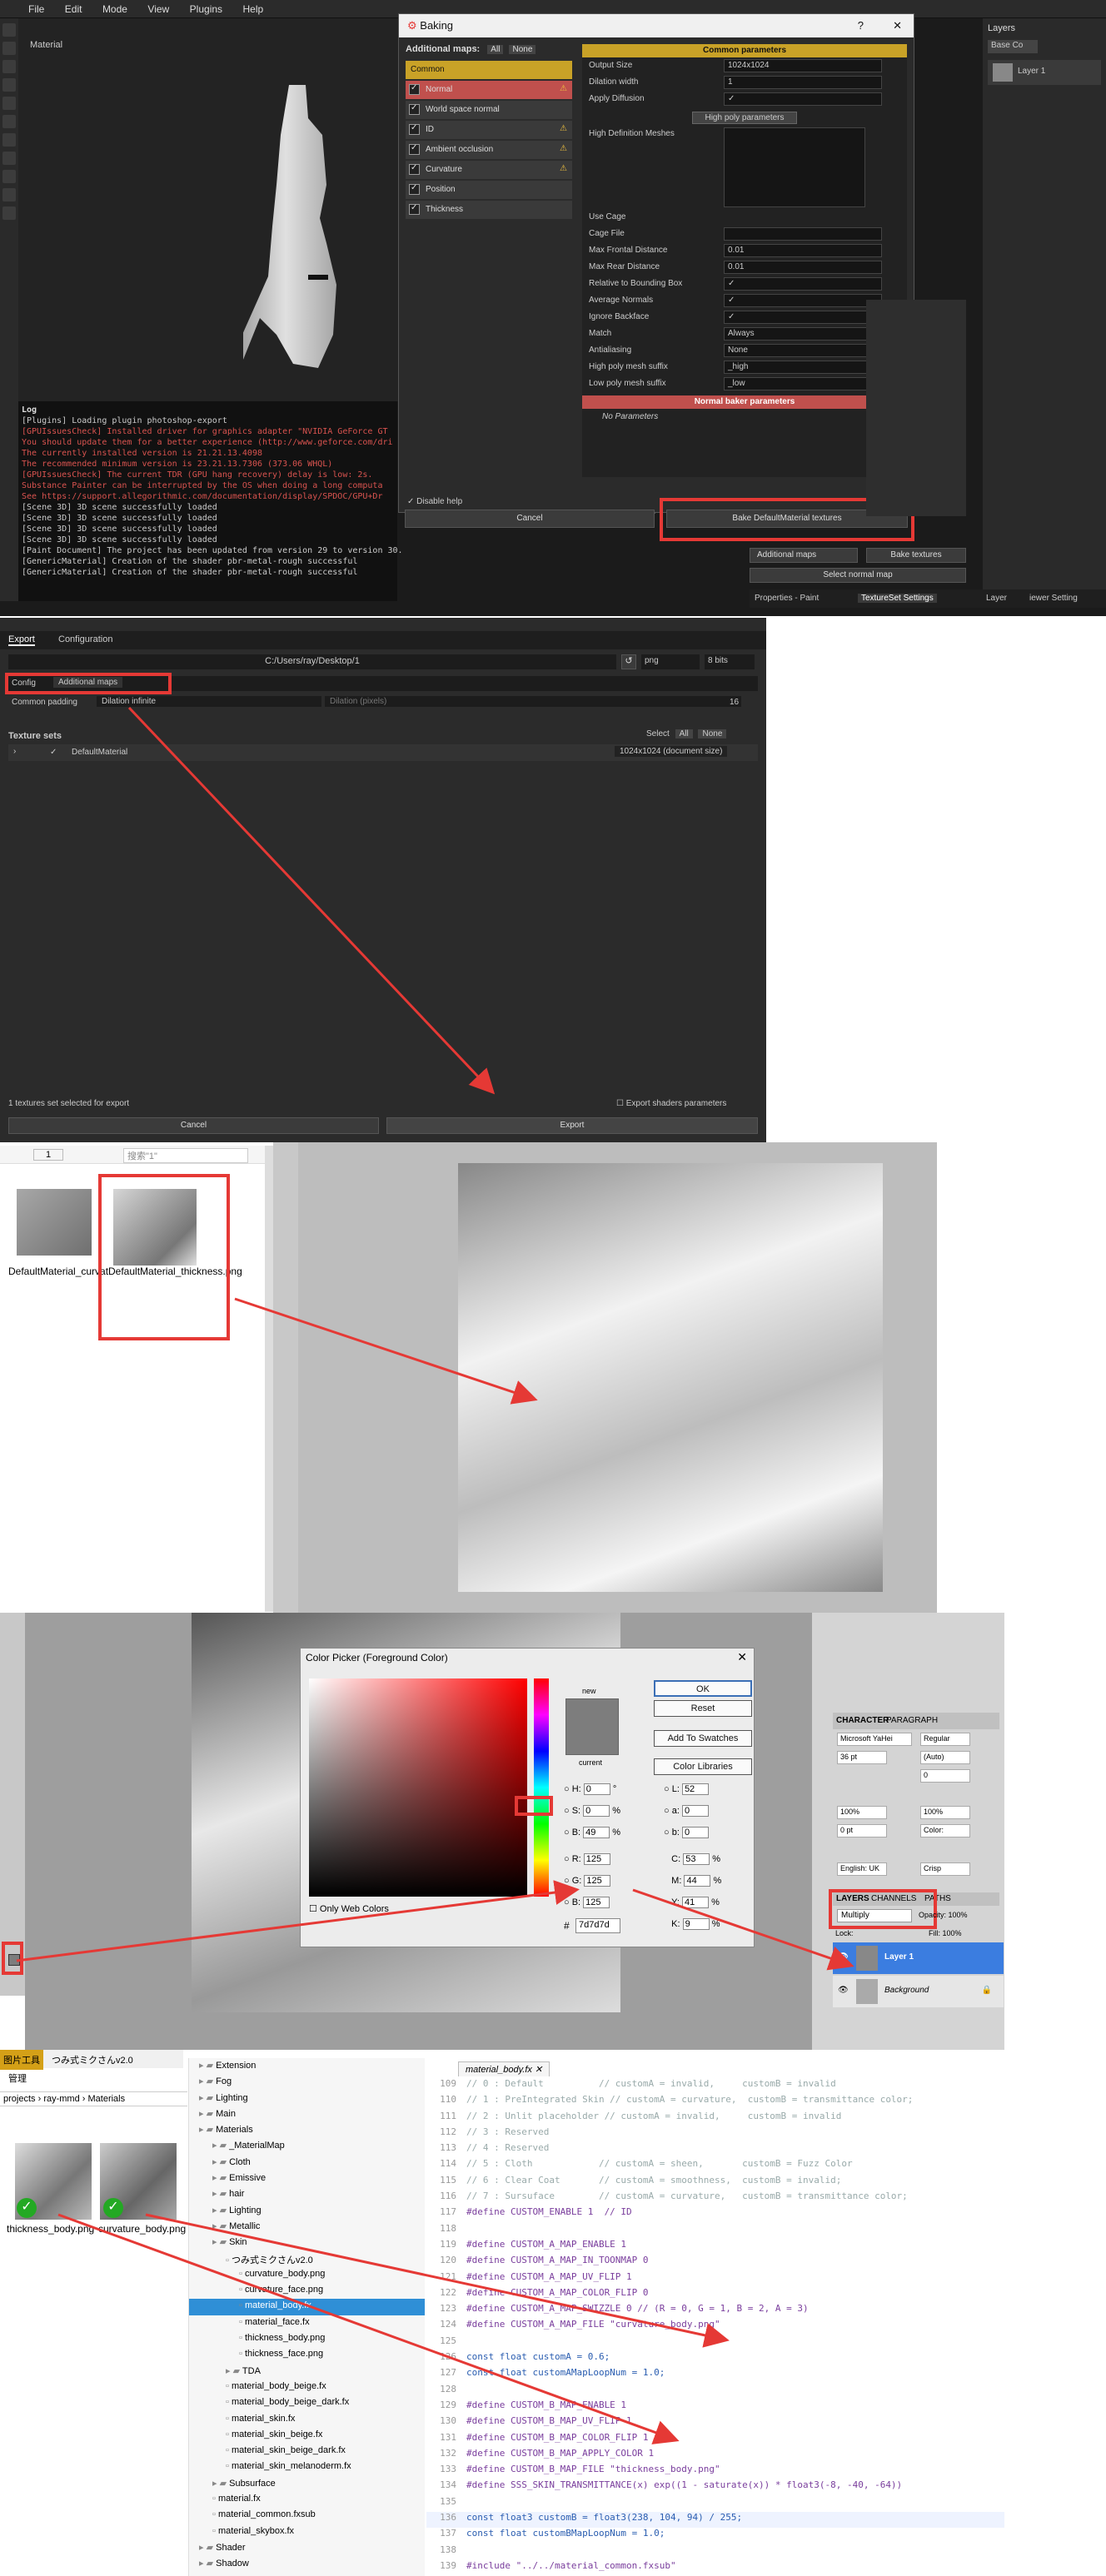 This screenshot has width=1106, height=2576. I want to click on char-tracking: 0, so click(945, 1776).